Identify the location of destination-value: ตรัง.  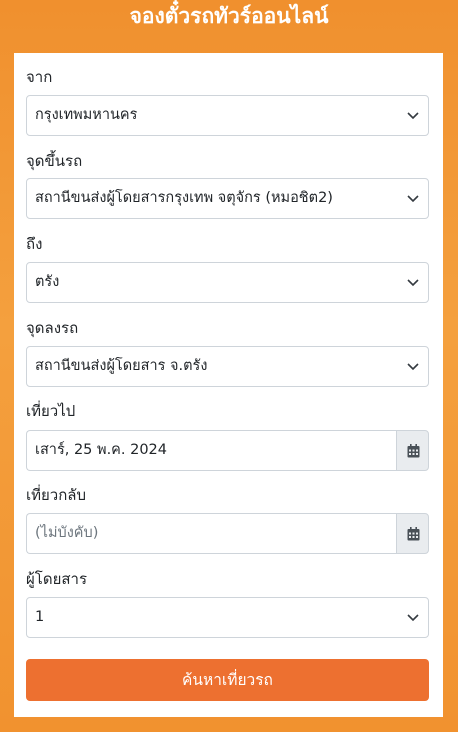
(47, 282).